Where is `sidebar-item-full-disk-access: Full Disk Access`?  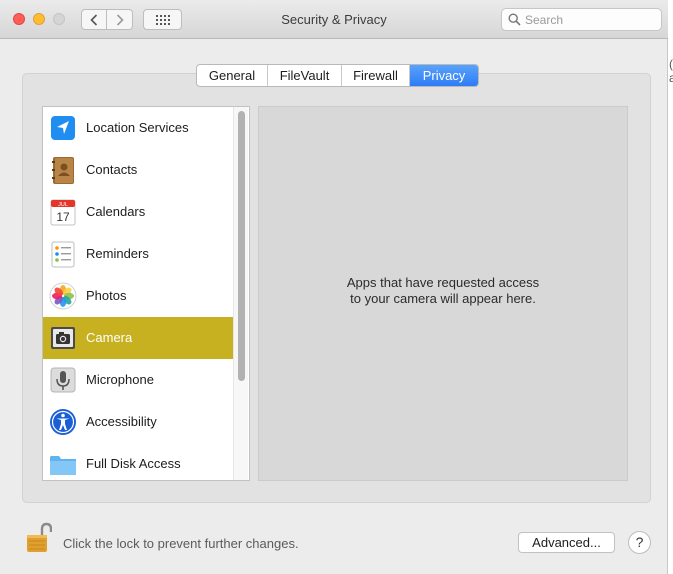 sidebar-item-full-disk-access: Full Disk Access is located at coordinates (139, 461).